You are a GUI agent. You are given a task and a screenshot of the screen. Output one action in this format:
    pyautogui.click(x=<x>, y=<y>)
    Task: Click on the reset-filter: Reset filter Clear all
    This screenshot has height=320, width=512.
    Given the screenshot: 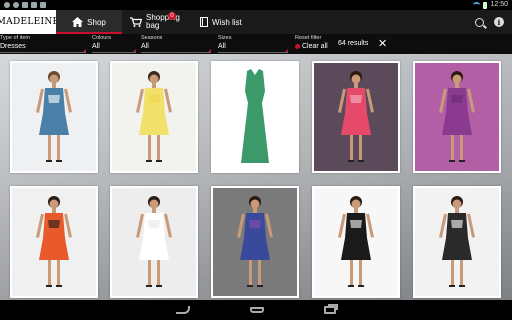 What is the action you would take?
    pyautogui.click(x=311, y=43)
    